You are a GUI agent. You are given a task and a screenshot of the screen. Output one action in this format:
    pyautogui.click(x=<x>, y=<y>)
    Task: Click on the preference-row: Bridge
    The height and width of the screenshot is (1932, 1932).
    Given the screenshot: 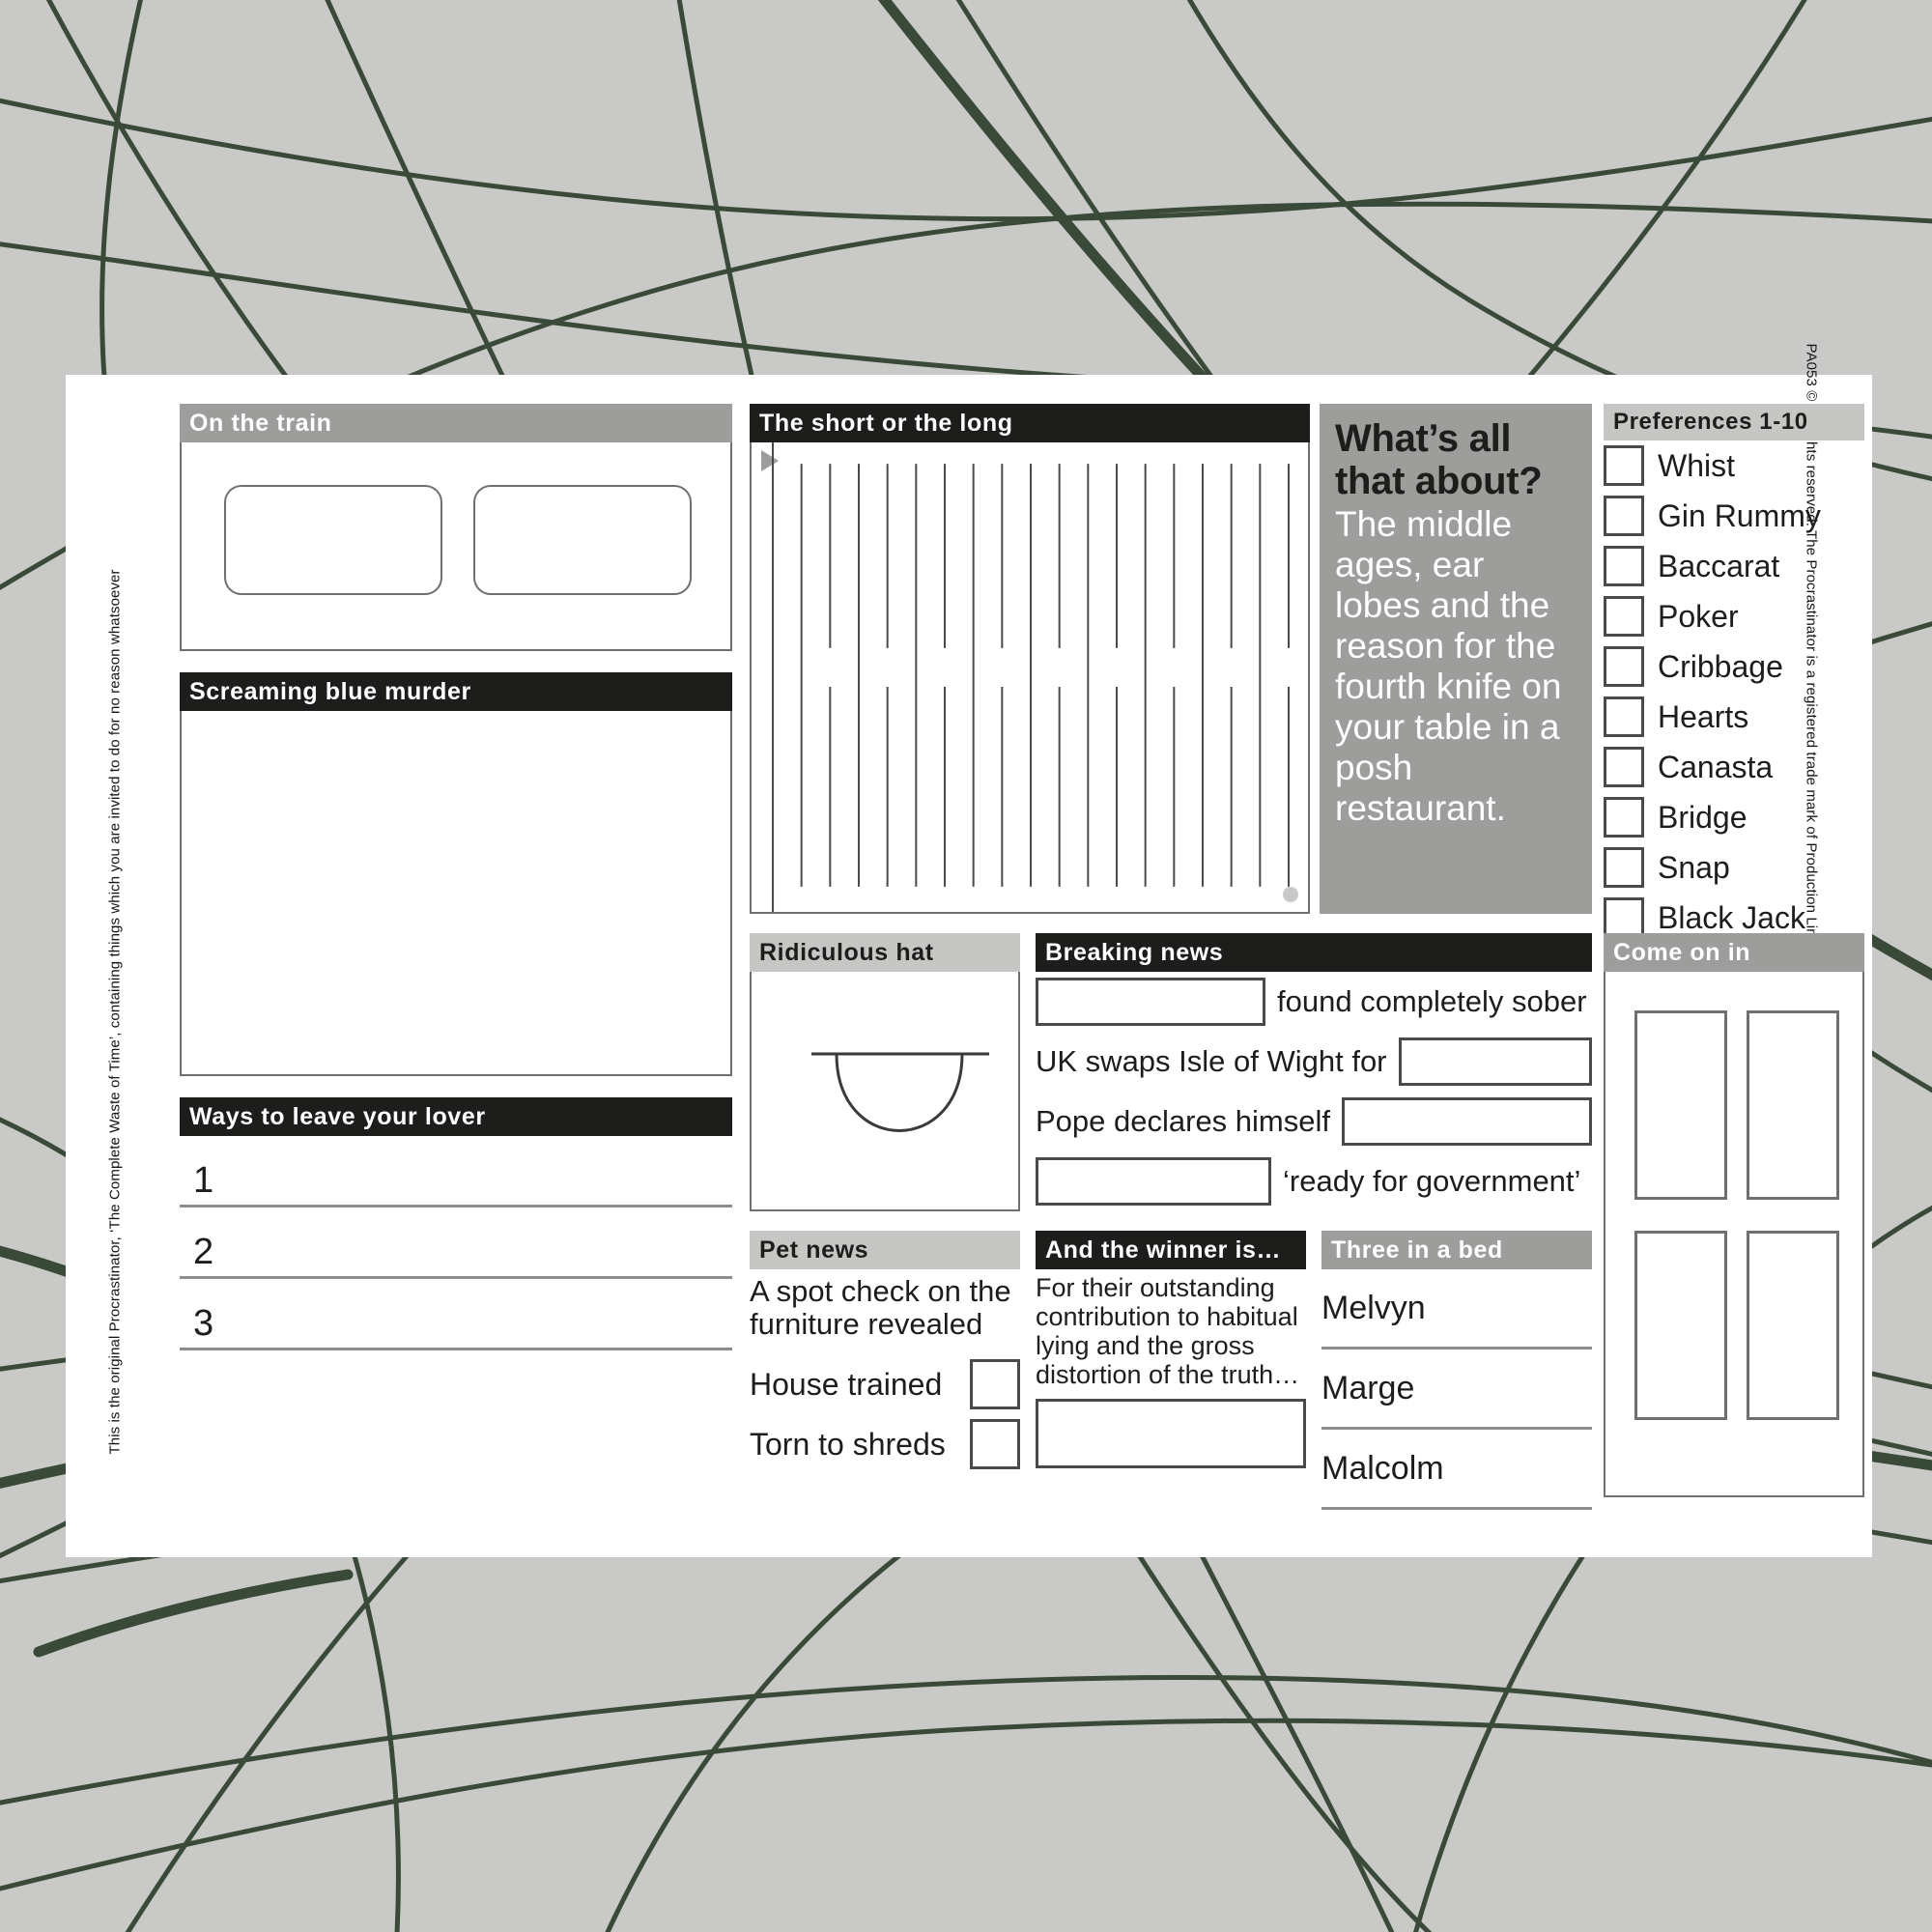 What is the action you would take?
    pyautogui.click(x=1734, y=817)
    